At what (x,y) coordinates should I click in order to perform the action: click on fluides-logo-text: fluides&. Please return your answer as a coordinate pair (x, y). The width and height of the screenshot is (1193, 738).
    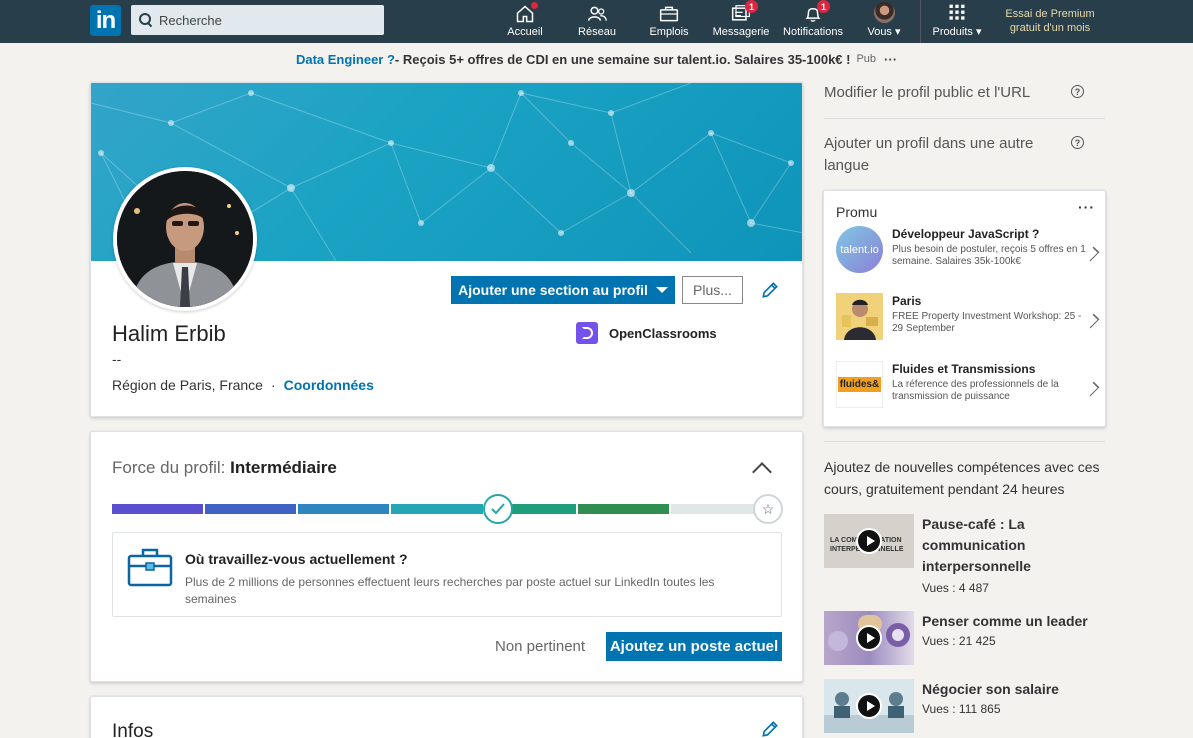
    Looking at the image, I should click on (859, 384).